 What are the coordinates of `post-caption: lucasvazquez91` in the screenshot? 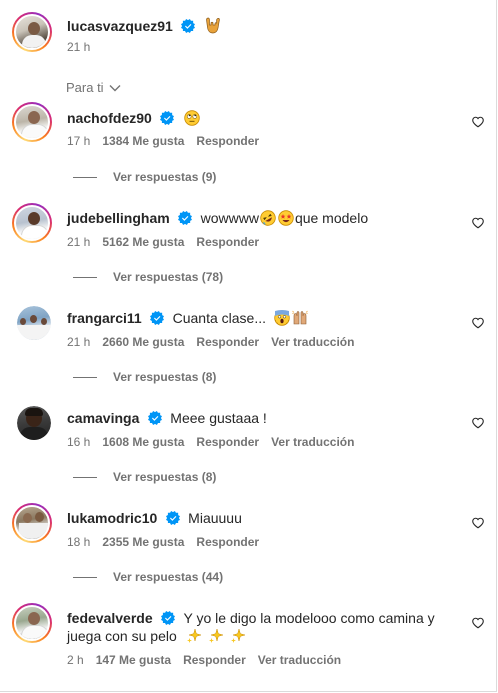 It's located at (144, 26).